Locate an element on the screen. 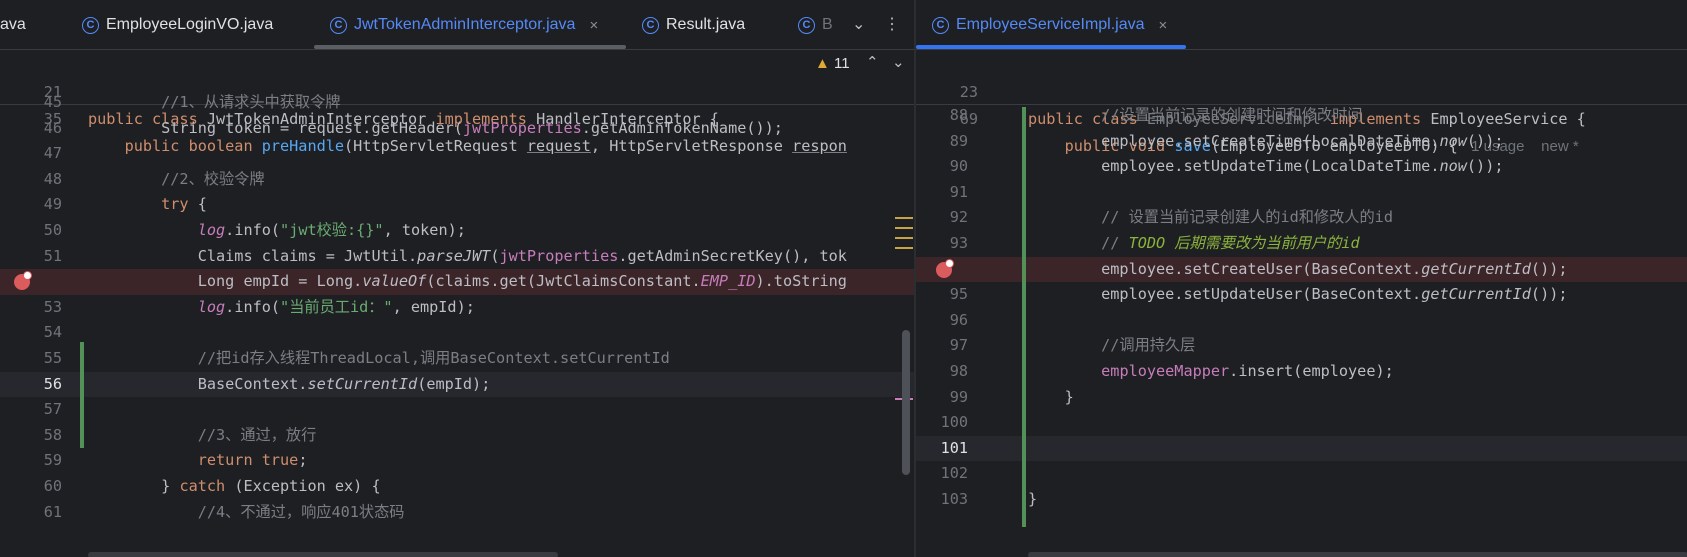  line-number: 49 is located at coordinates (31, 205).